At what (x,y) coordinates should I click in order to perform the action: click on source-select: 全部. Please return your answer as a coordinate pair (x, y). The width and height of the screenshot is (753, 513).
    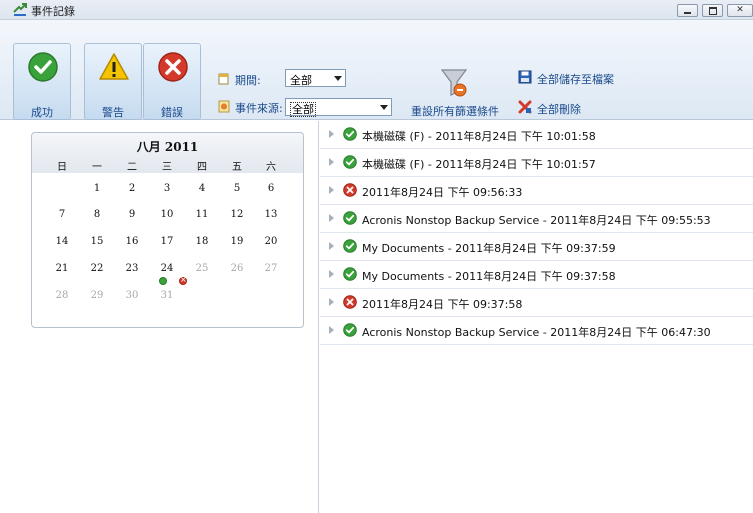
    Looking at the image, I should click on (338, 107).